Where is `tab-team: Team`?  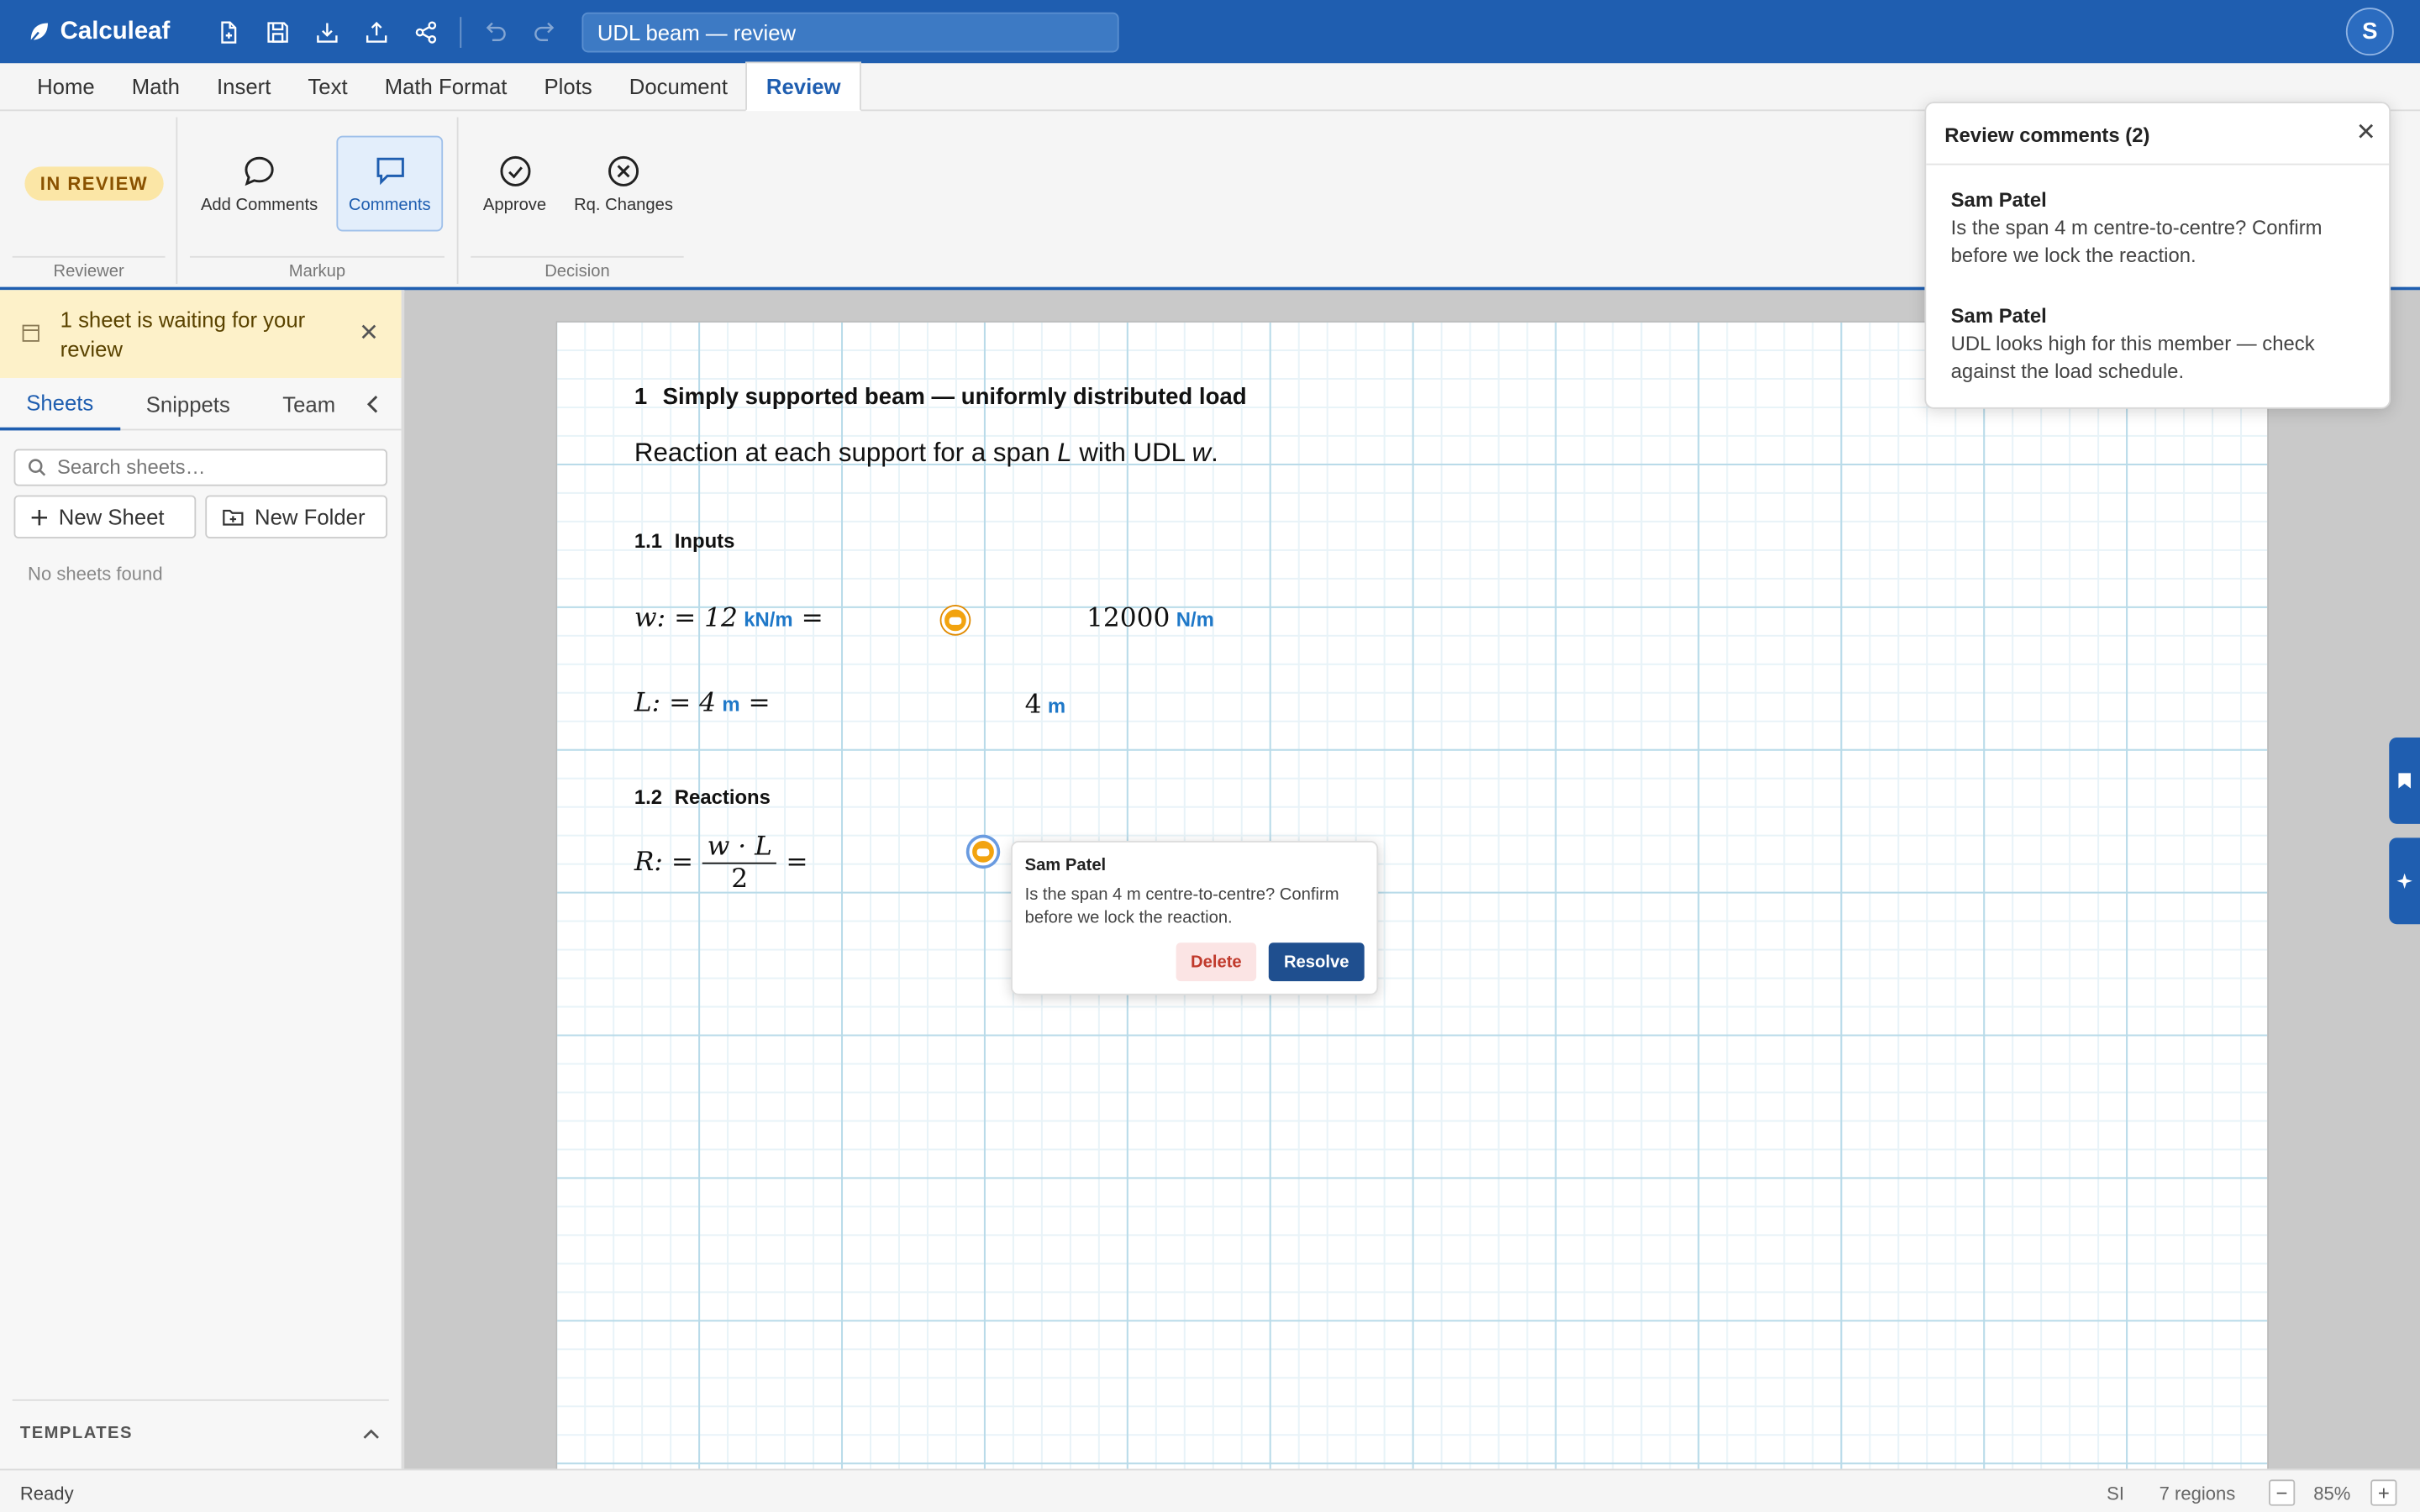
tab-team: Team is located at coordinates (308, 404).